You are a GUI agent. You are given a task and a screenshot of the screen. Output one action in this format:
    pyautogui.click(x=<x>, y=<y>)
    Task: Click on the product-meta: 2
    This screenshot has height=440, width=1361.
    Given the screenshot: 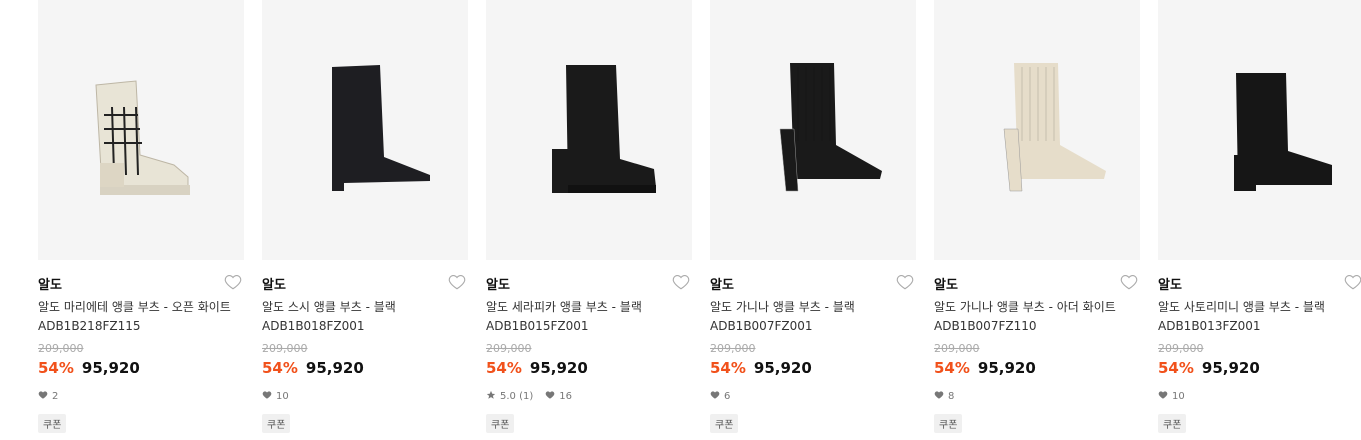 What is the action you would take?
    pyautogui.click(x=48, y=396)
    